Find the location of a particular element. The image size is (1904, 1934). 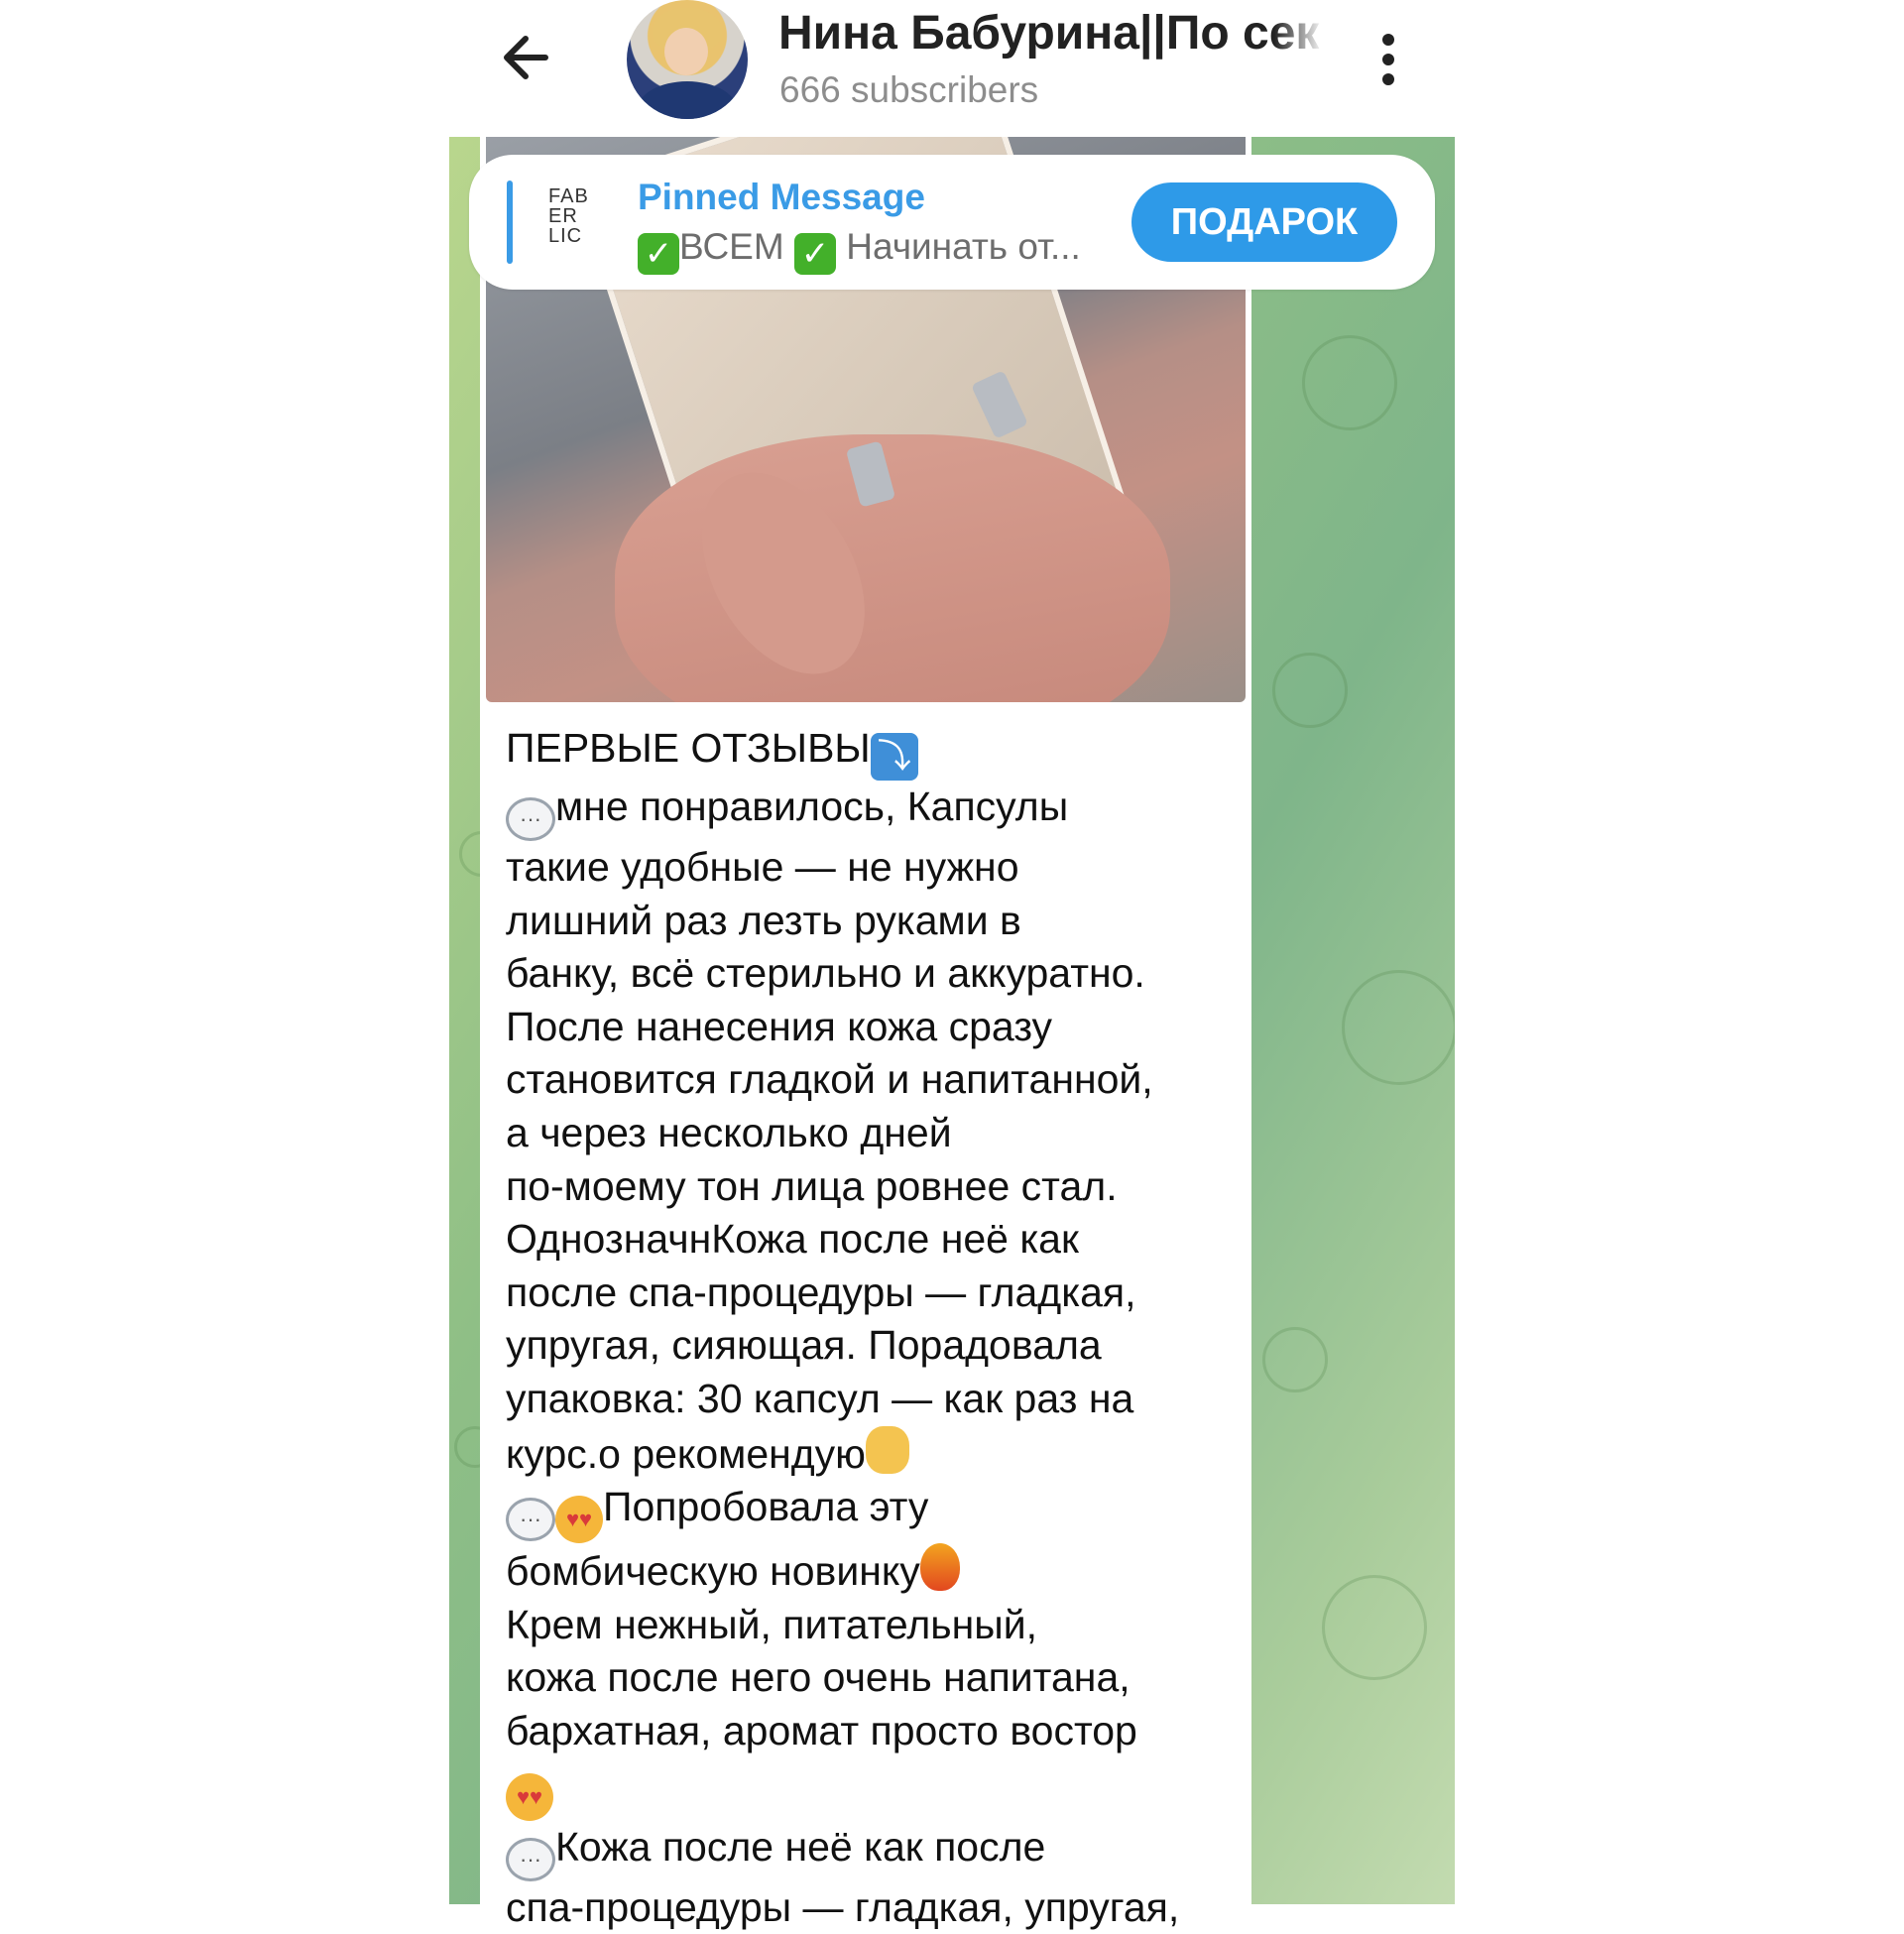

faberlic-logo: FAB ER LIC is located at coordinates (568, 216).